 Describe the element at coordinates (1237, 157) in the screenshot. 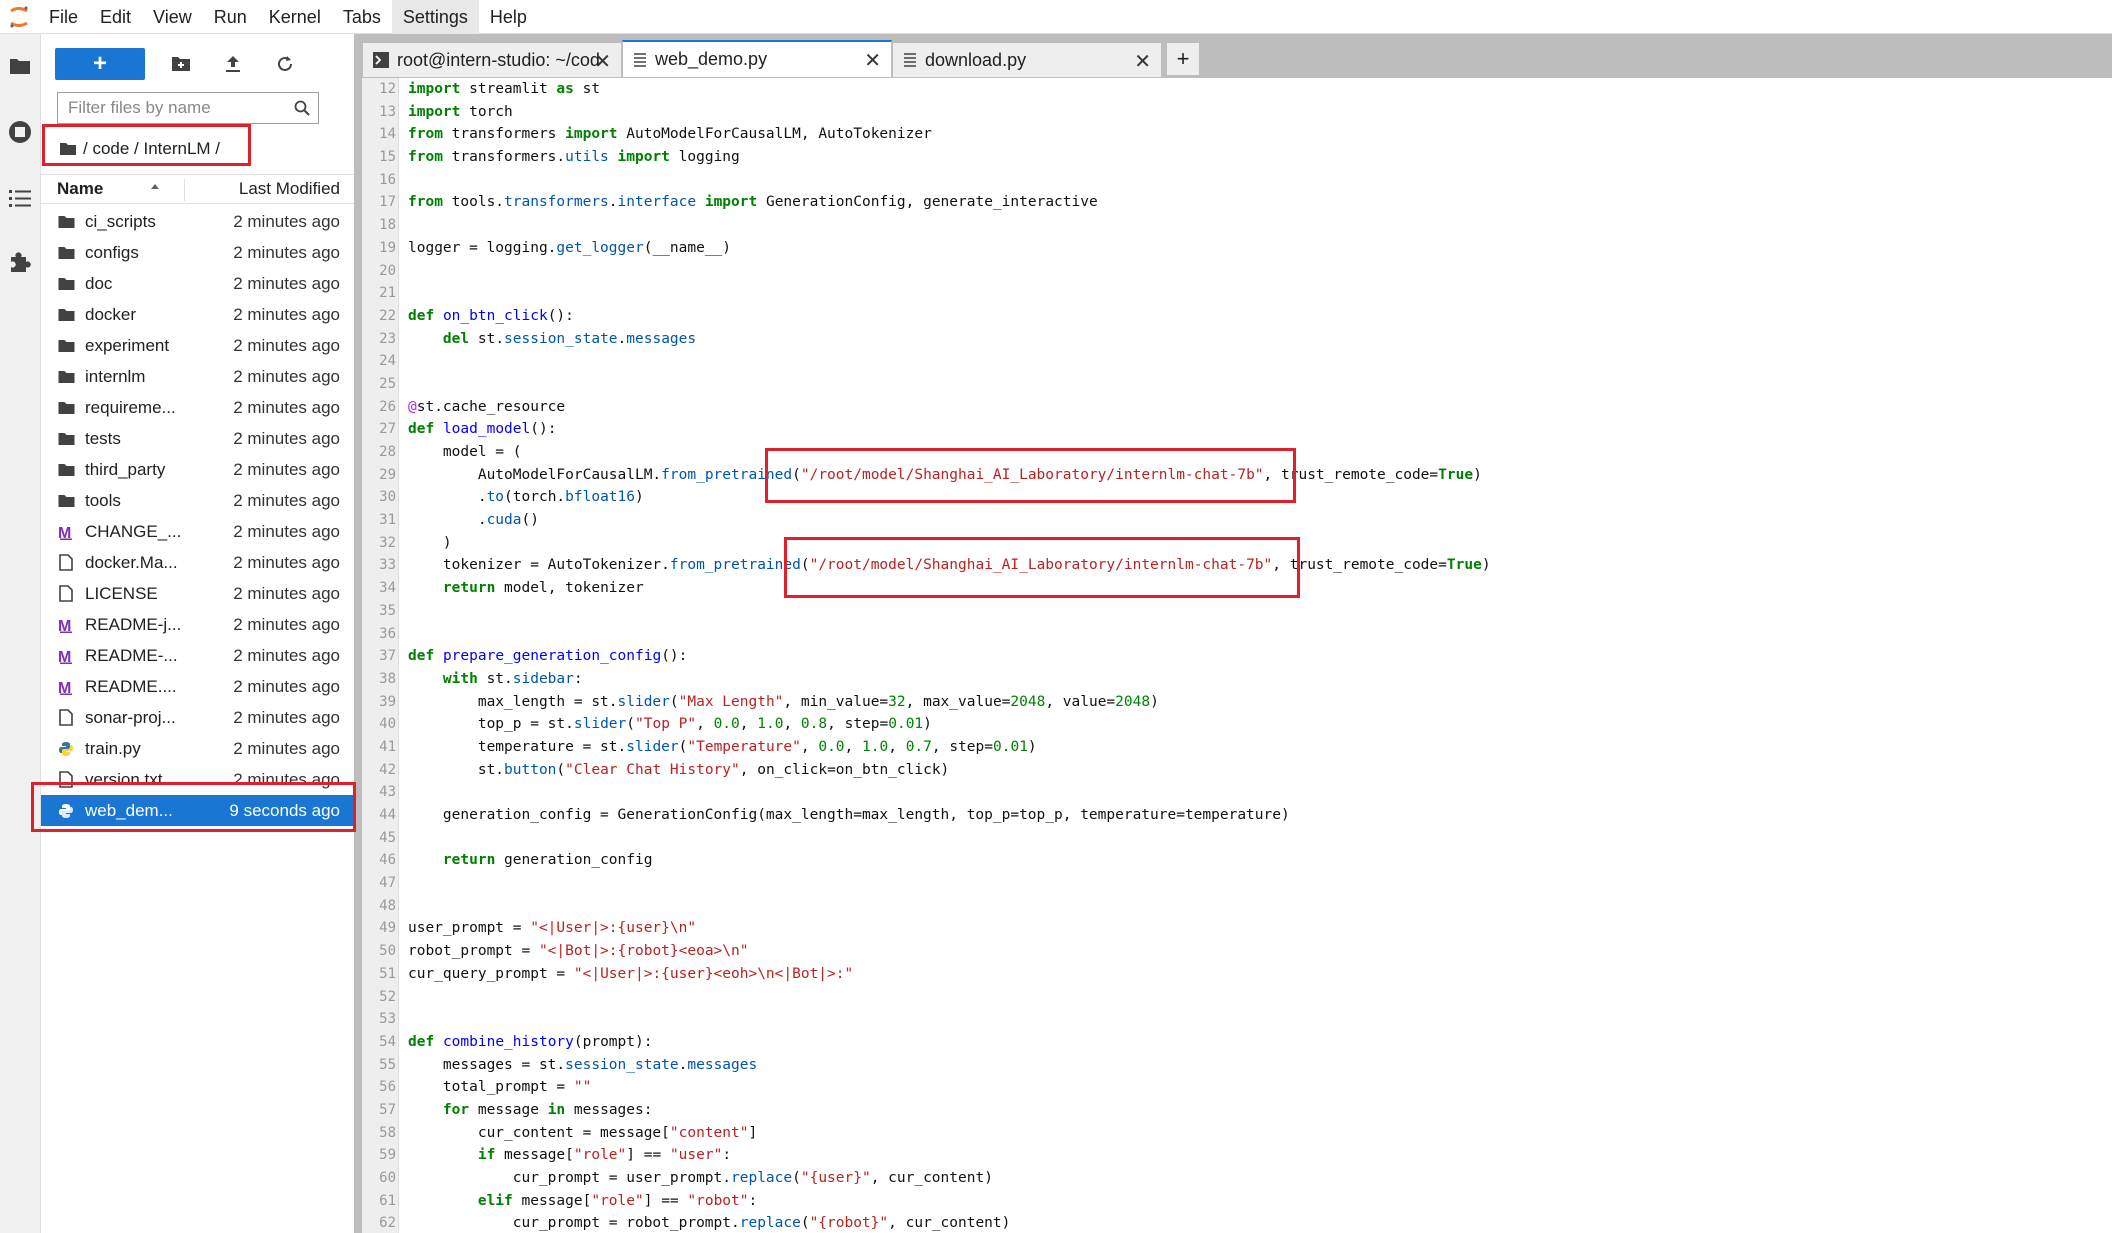

I see `code-line: 15 from transformers.utils import logging` at that location.